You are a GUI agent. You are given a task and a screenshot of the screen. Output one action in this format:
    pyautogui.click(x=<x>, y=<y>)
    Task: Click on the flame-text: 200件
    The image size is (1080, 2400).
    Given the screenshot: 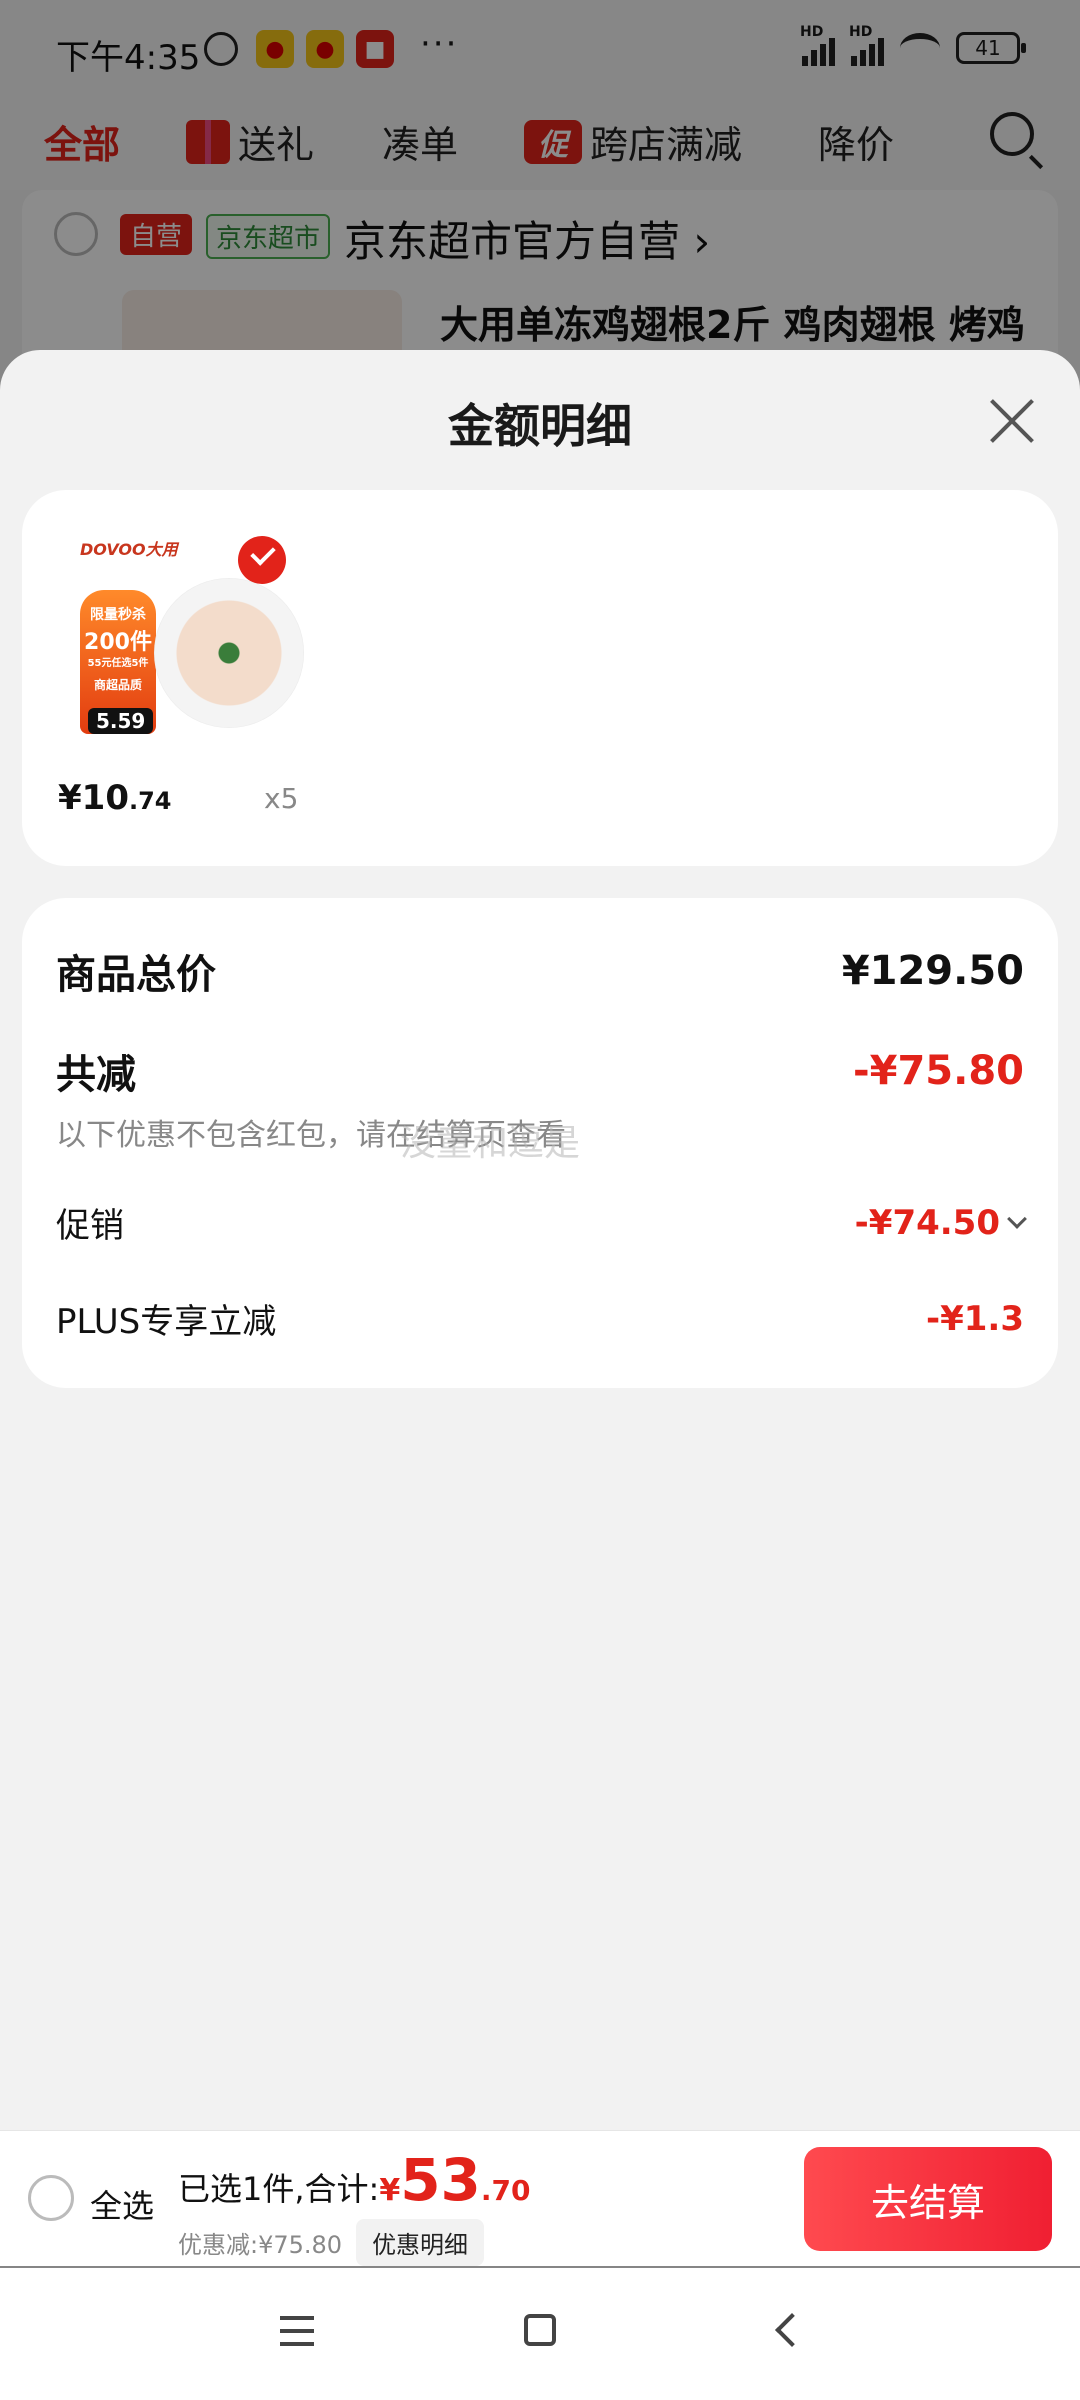 What is the action you would take?
    pyautogui.click(x=118, y=642)
    